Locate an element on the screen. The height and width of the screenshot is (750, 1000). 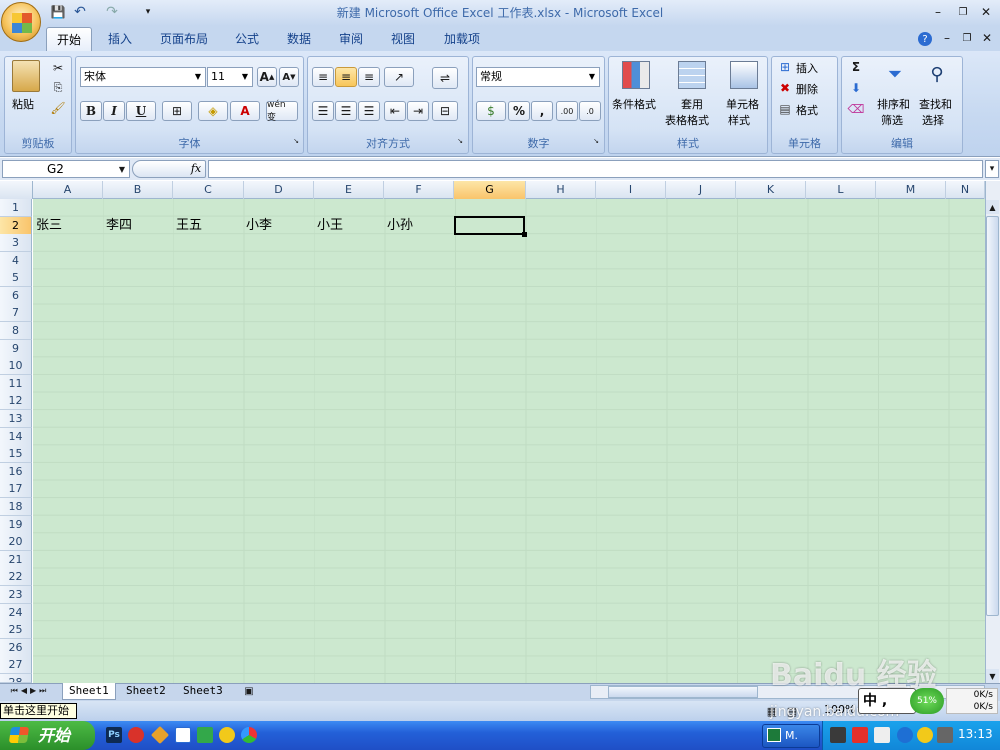
row-header: 16 is located at coordinates (16, 472).